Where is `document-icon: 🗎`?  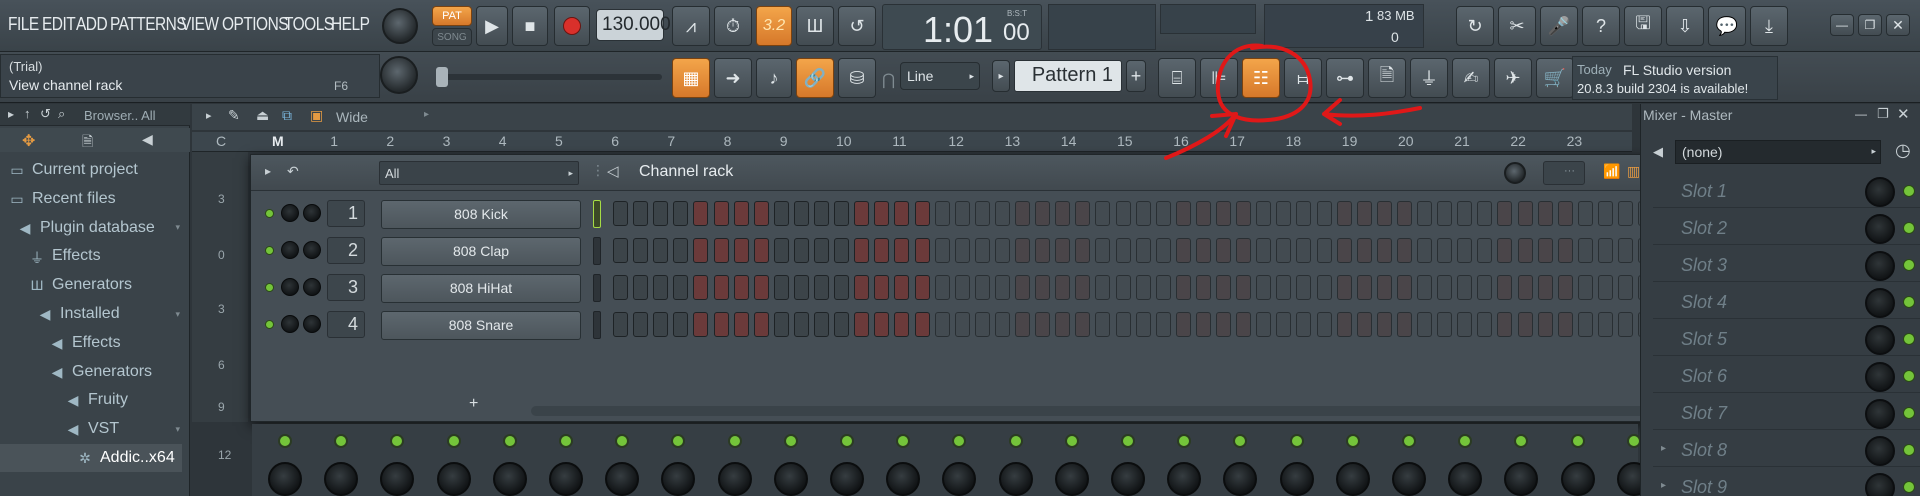
document-icon: 🗎 is located at coordinates (87, 143).